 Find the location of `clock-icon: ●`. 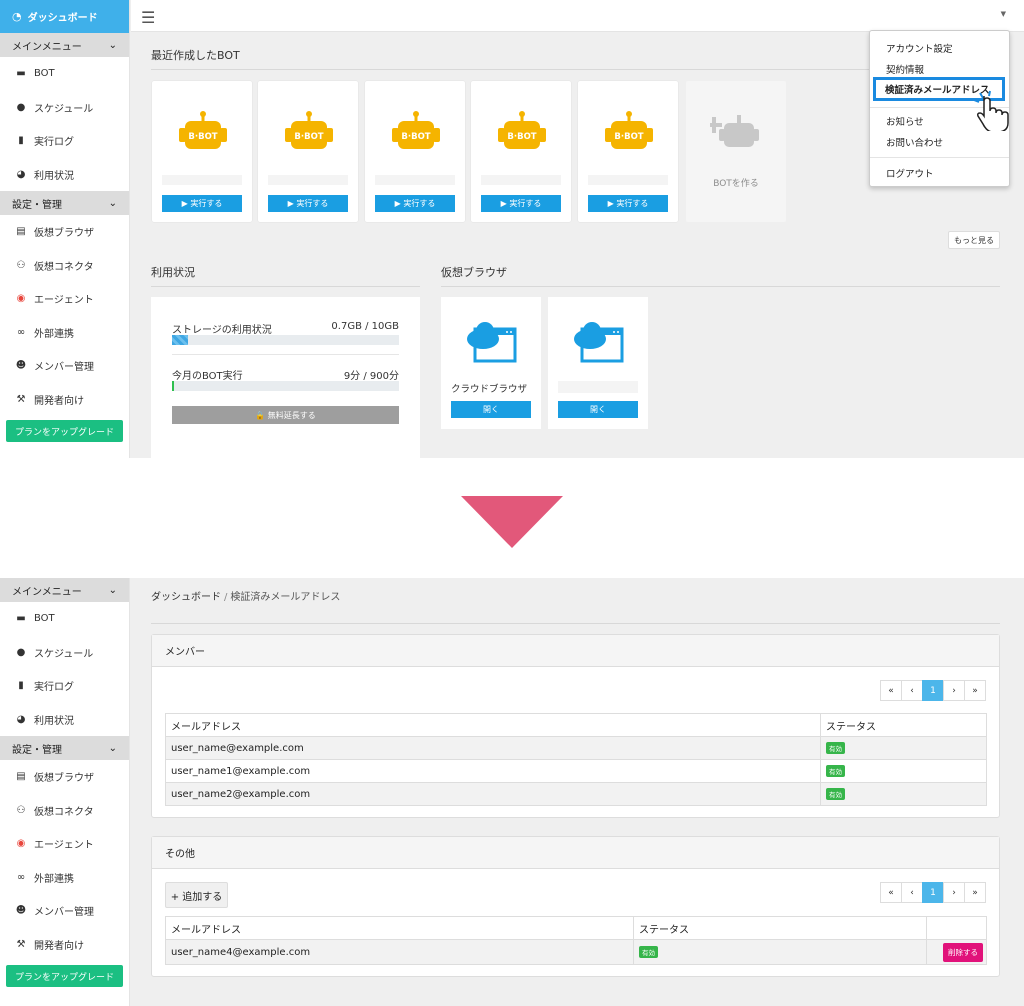

clock-icon: ● is located at coordinates (21, 652).